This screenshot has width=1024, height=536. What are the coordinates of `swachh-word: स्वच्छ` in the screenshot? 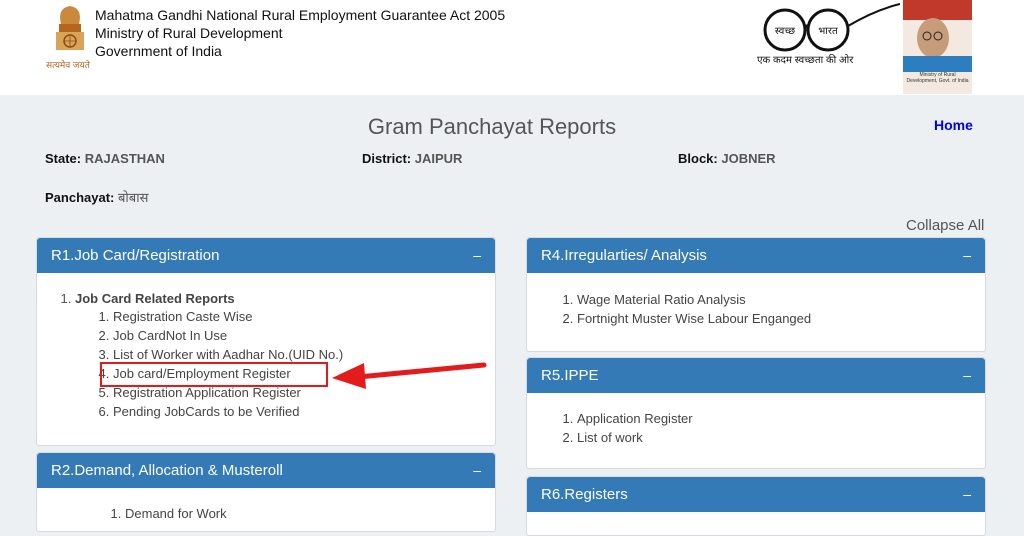 It's located at (785, 31).